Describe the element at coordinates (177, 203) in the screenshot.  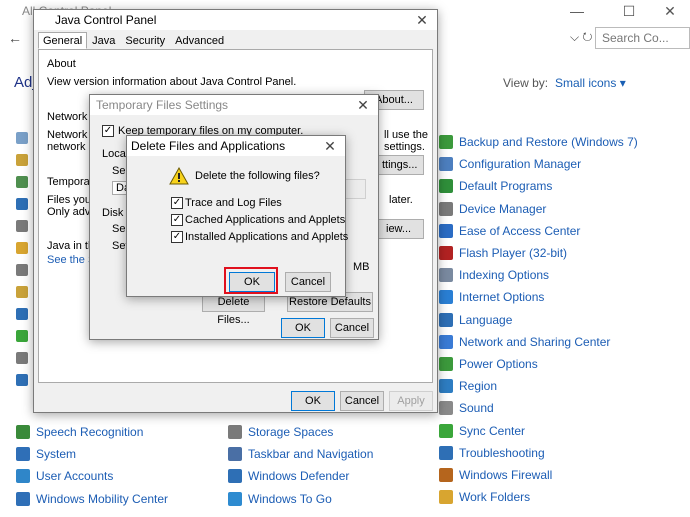
I see `trace-log-checkbox: ✓` at that location.